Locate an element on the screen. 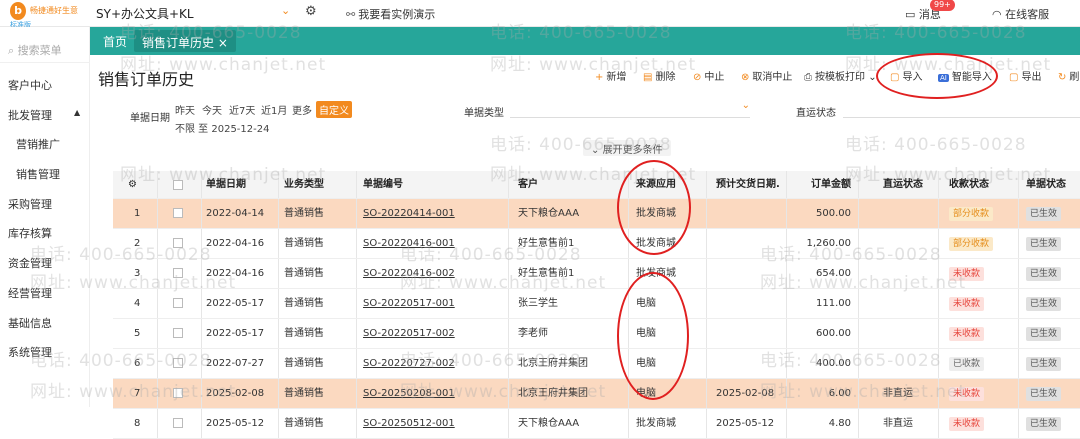  tab-home: 首页 is located at coordinates (115, 41).